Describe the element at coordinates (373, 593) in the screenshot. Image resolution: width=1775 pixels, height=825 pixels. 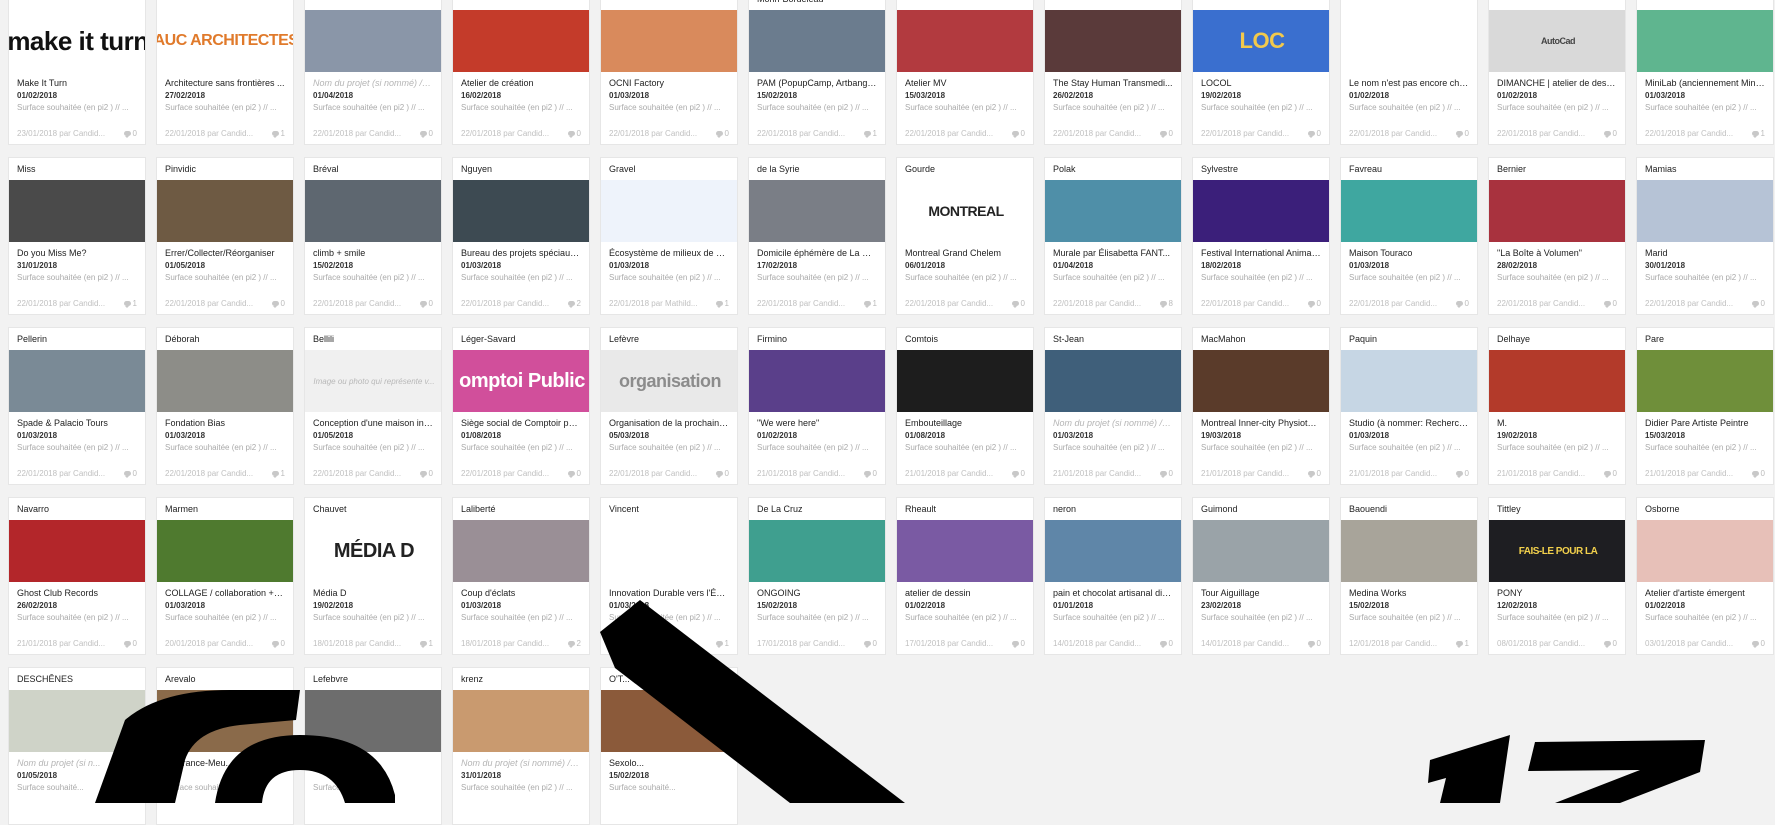
I see `card-title: Média D` at that location.